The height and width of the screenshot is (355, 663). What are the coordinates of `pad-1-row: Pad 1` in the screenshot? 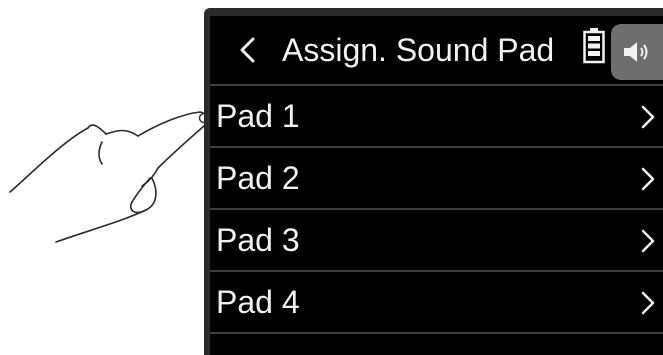 It's located at (436, 117).